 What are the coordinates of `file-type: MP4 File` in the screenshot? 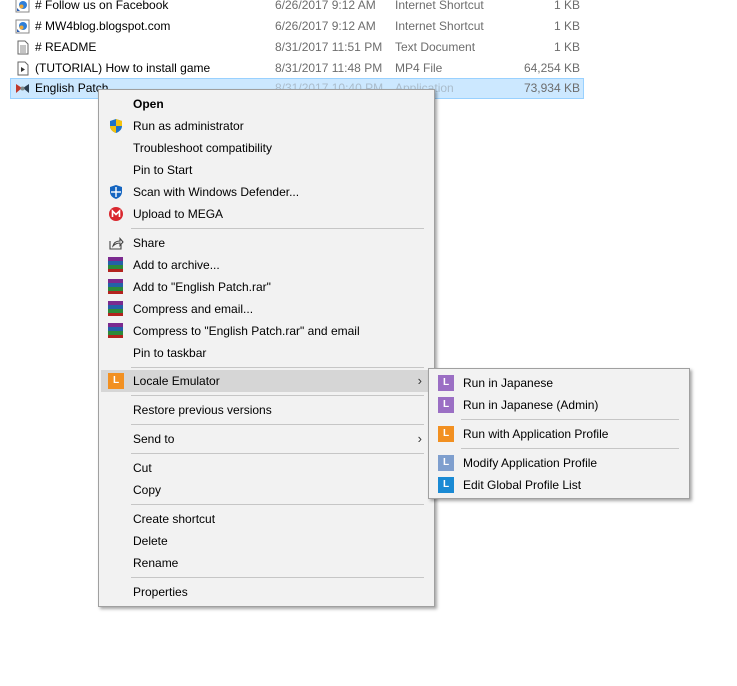 It's located at (419, 68).